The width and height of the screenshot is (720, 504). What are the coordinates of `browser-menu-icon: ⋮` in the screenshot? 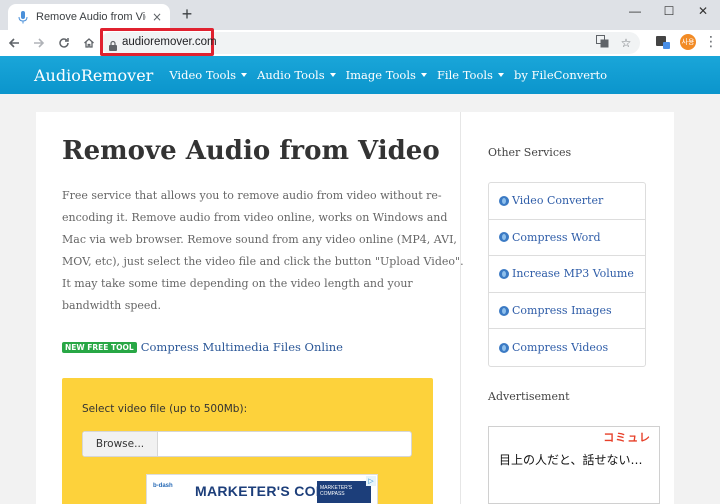 It's located at (711, 42).